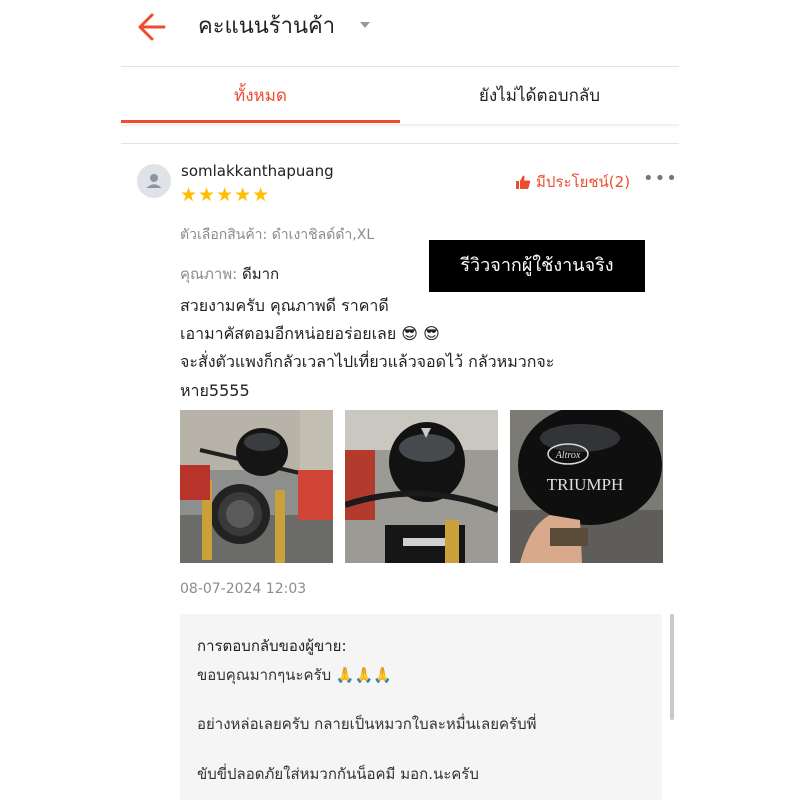  Describe the element at coordinates (672, 667) in the screenshot. I see `scrollbar` at that location.